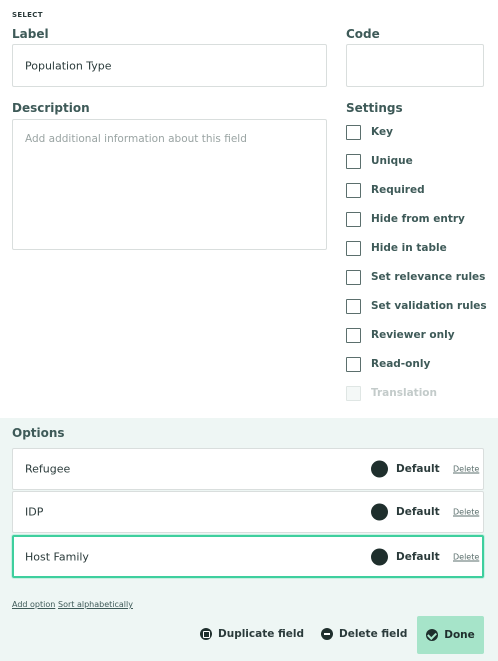 The height and width of the screenshot is (661, 498). What do you see at coordinates (57, 556) in the screenshot?
I see `option-name: Host Family` at bounding box center [57, 556].